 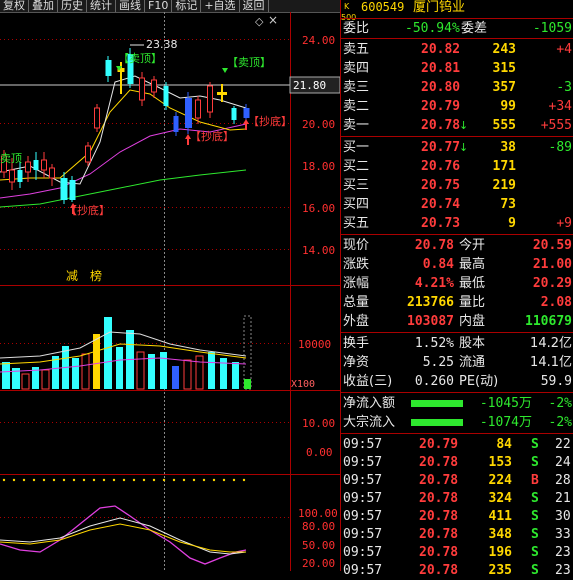 I want to click on quote-row-outer: 外盘 103087 内盘 110679, so click(x=457, y=321).